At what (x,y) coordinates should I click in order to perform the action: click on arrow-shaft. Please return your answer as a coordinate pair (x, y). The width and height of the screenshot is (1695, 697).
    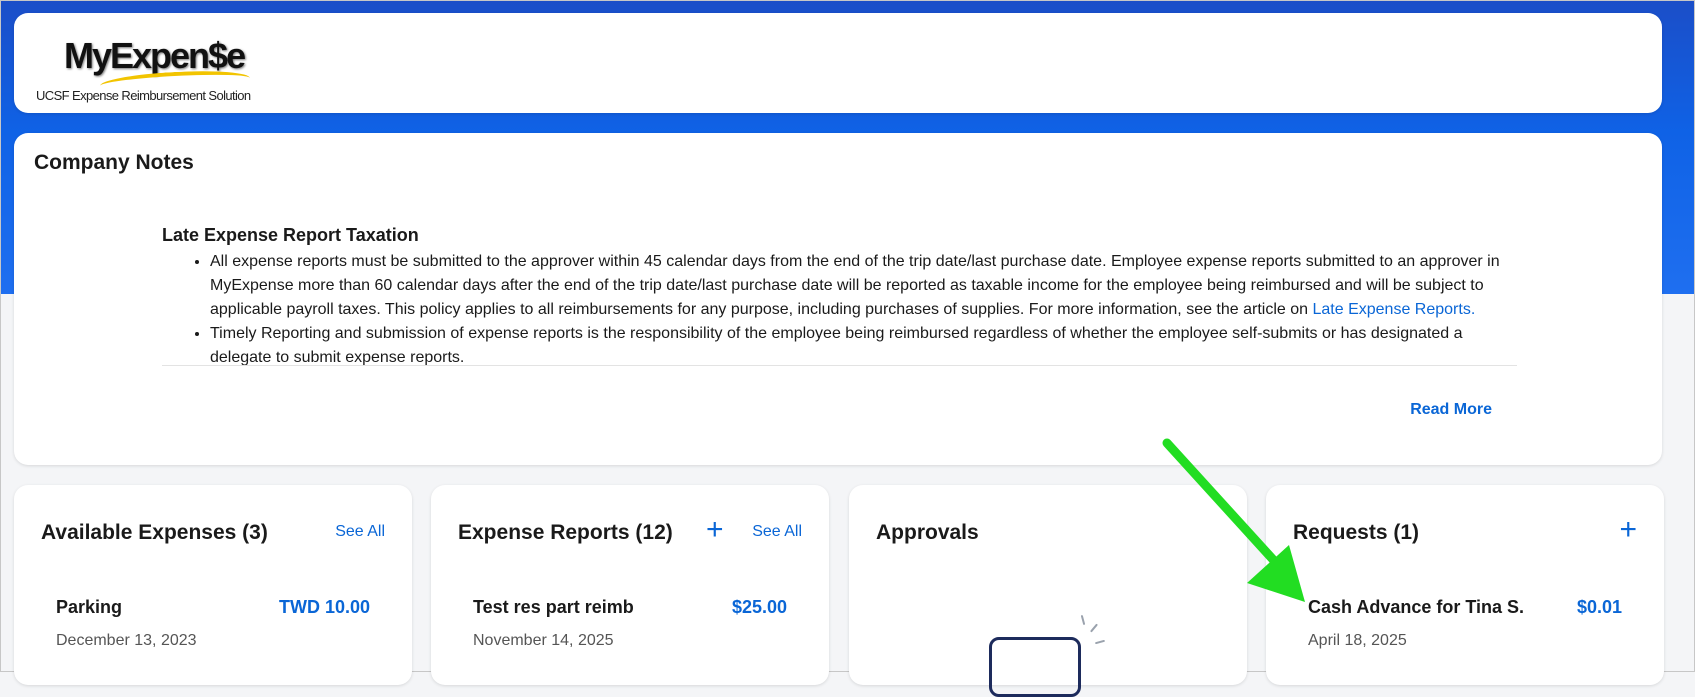
    Looking at the image, I should click on (1222, 504).